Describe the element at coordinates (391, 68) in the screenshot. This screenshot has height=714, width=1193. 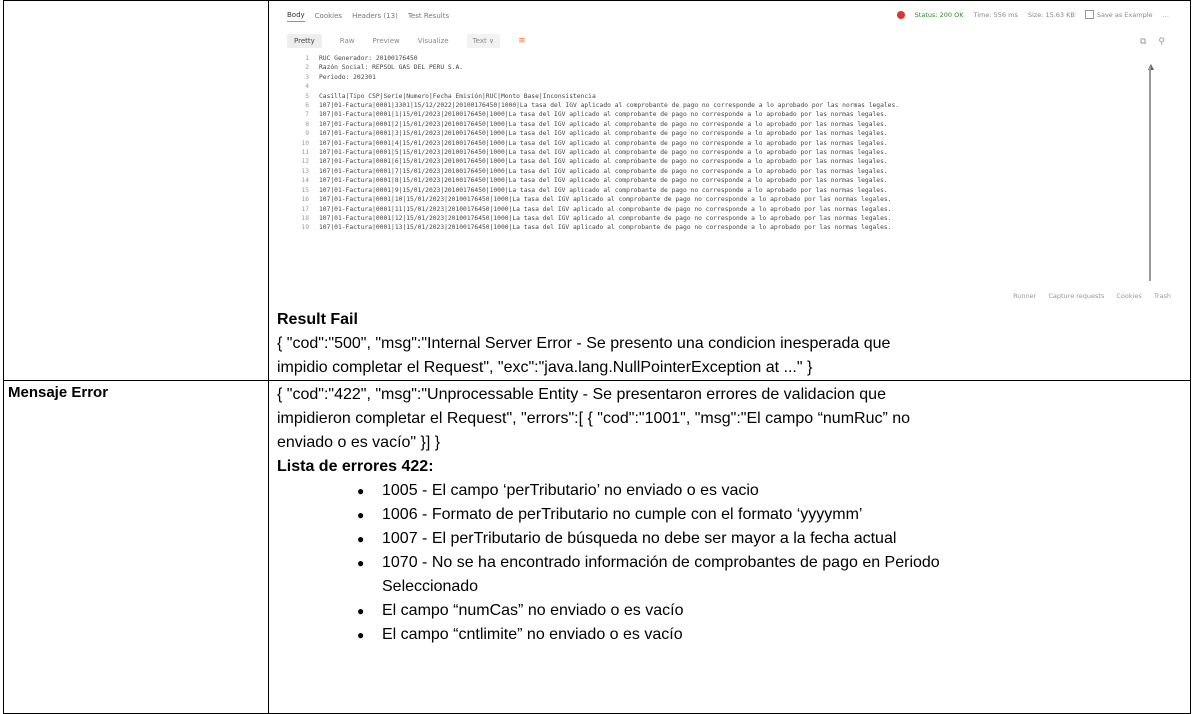
I see `line-text: Razón Social: REPSOL GAS DEL PERU S.A.` at that location.